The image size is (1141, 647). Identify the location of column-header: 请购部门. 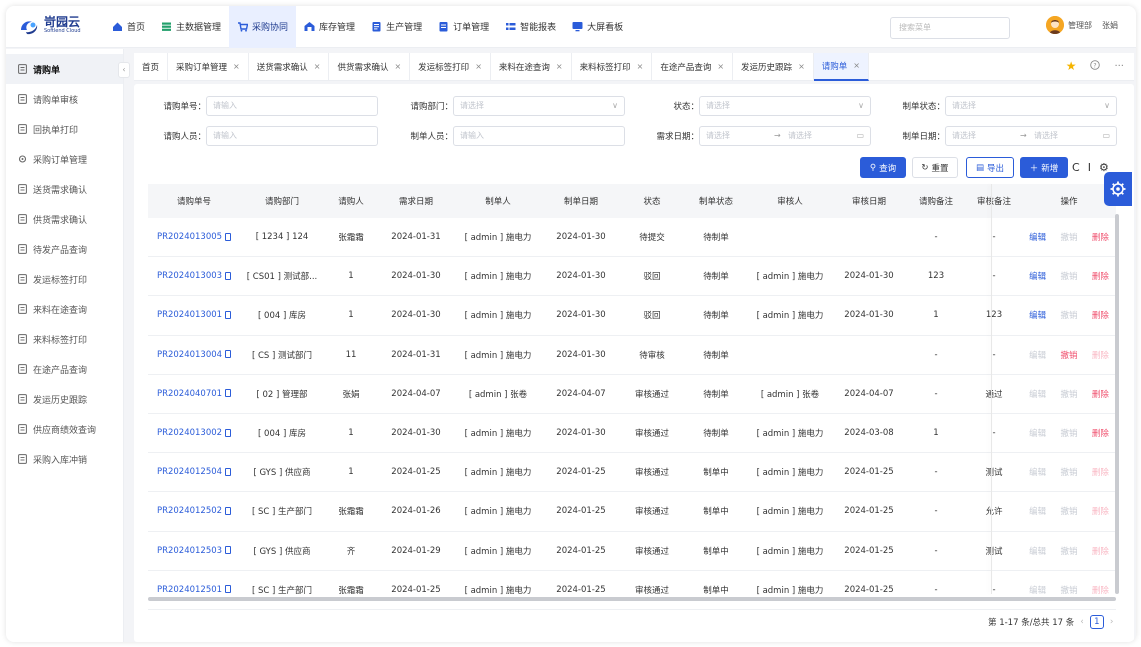
(282, 201).